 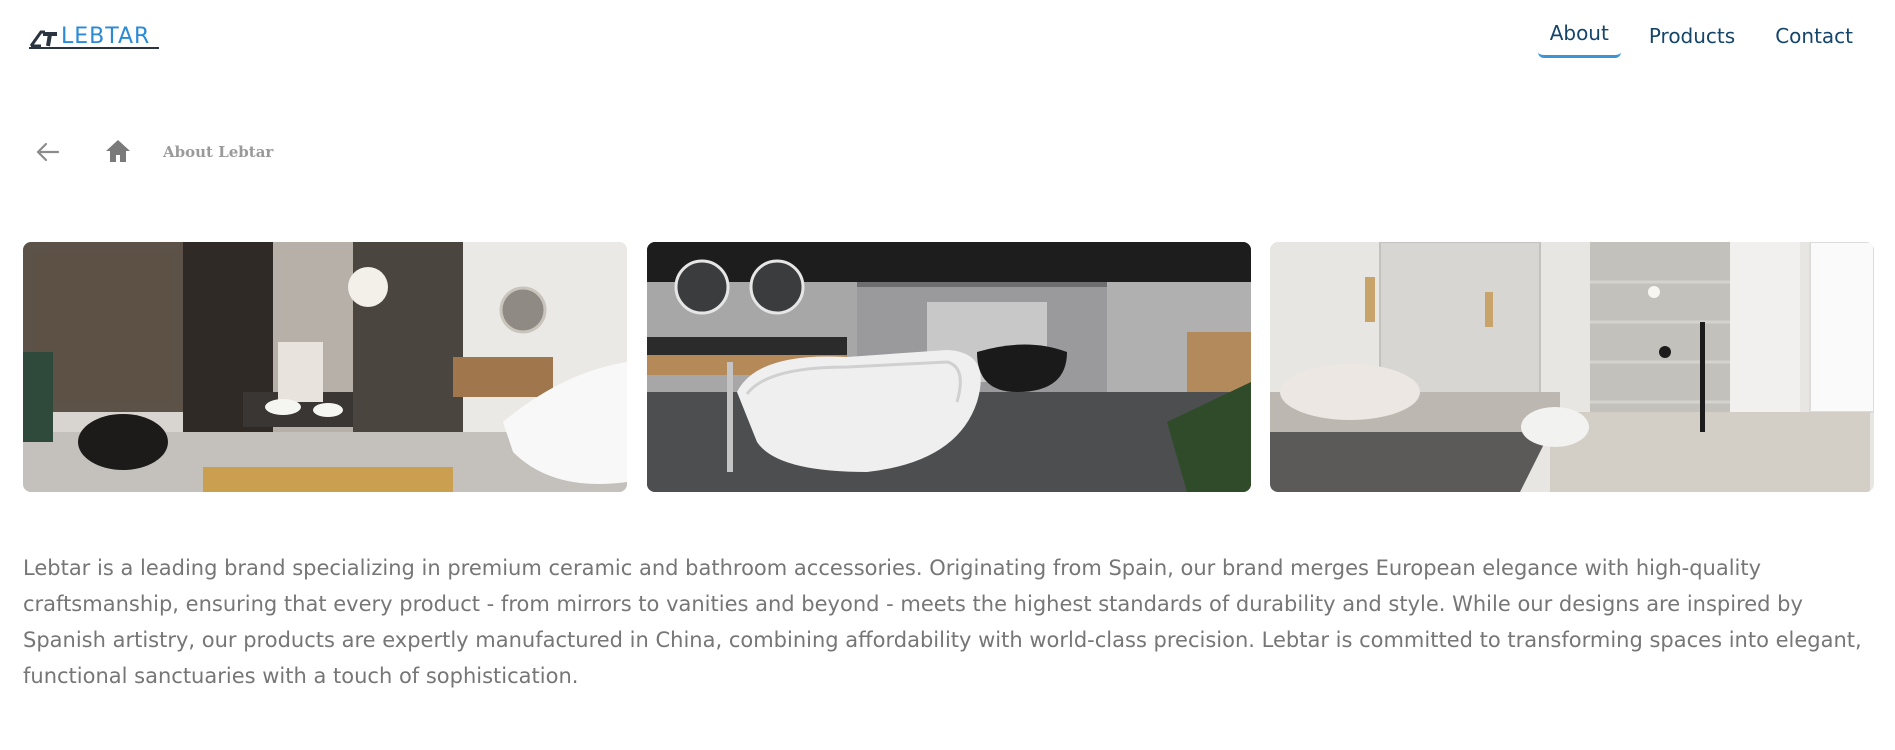 I want to click on logo-underline, so click(x=94, y=48).